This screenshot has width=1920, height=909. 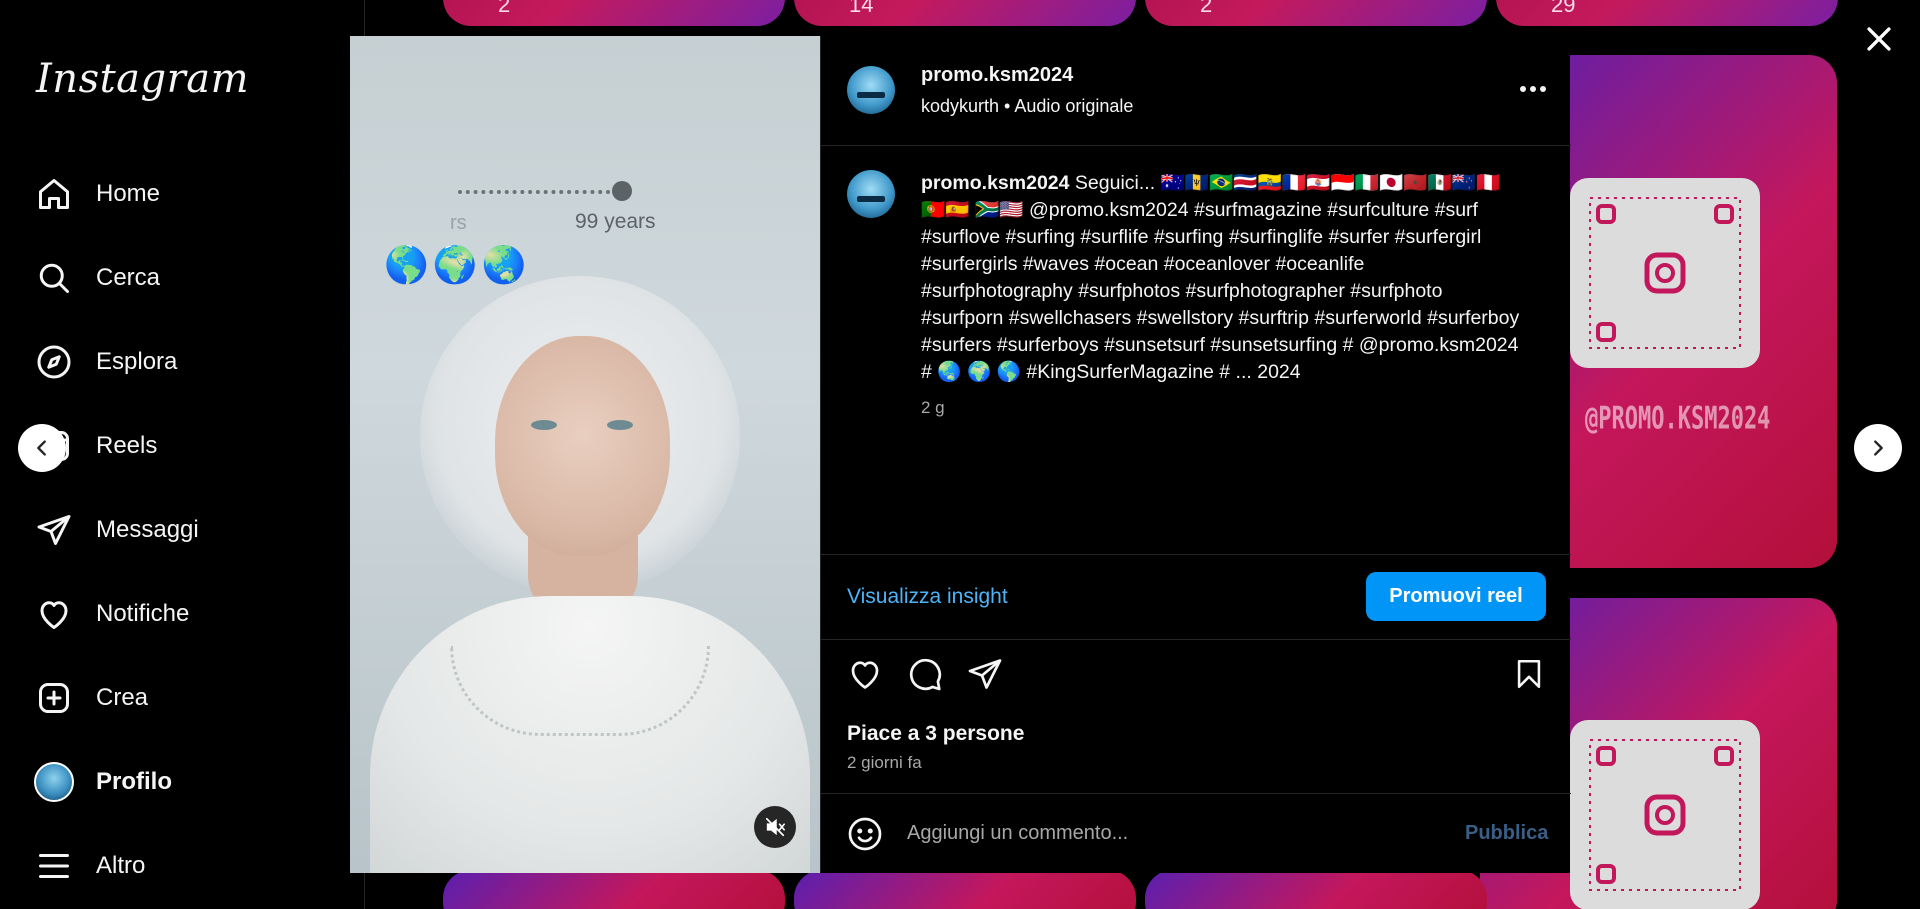 What do you see at coordinates (184, 698) in the screenshot?
I see `sidebar-item-create: Crea` at bounding box center [184, 698].